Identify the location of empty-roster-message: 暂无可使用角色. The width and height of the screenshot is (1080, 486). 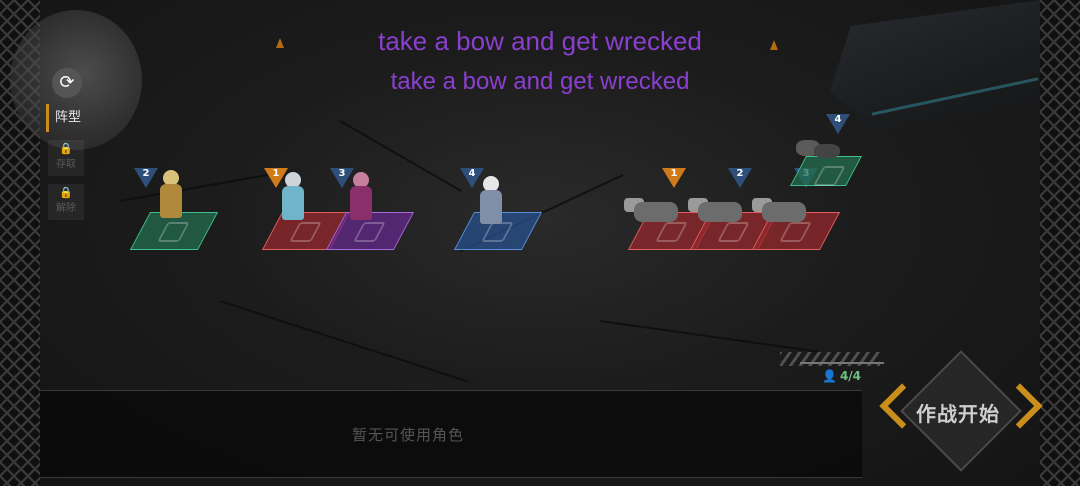
(408, 435).